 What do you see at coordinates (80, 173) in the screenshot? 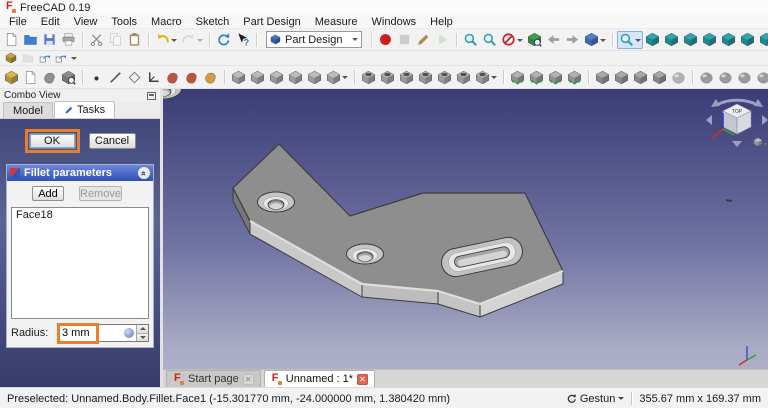
I see `fillet-parameters-header: Fillet parameters «` at bounding box center [80, 173].